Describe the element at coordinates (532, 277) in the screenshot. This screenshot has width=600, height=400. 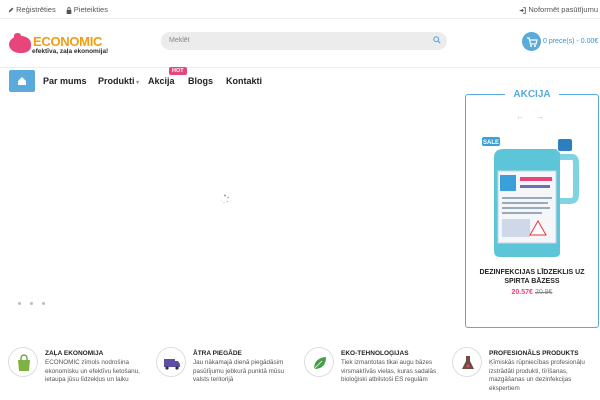
I see `product-name: DEZINFEKCIJAS LĪDZEKLIS UZ SPIRTA BĀZESS` at that location.